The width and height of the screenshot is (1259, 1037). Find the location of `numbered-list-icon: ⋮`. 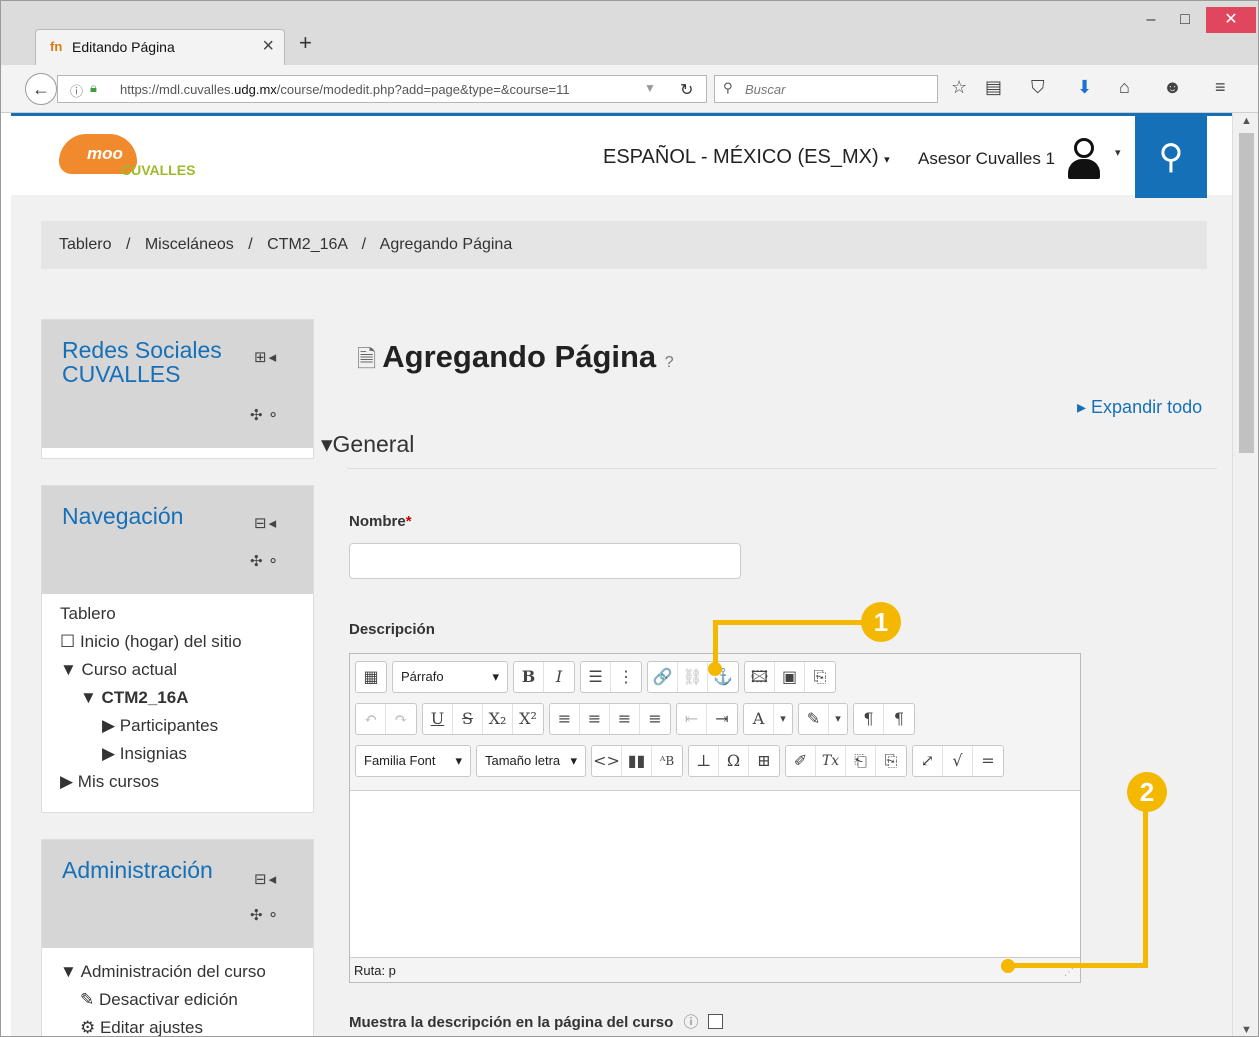

numbered-list-icon: ⋮ is located at coordinates (626, 677).